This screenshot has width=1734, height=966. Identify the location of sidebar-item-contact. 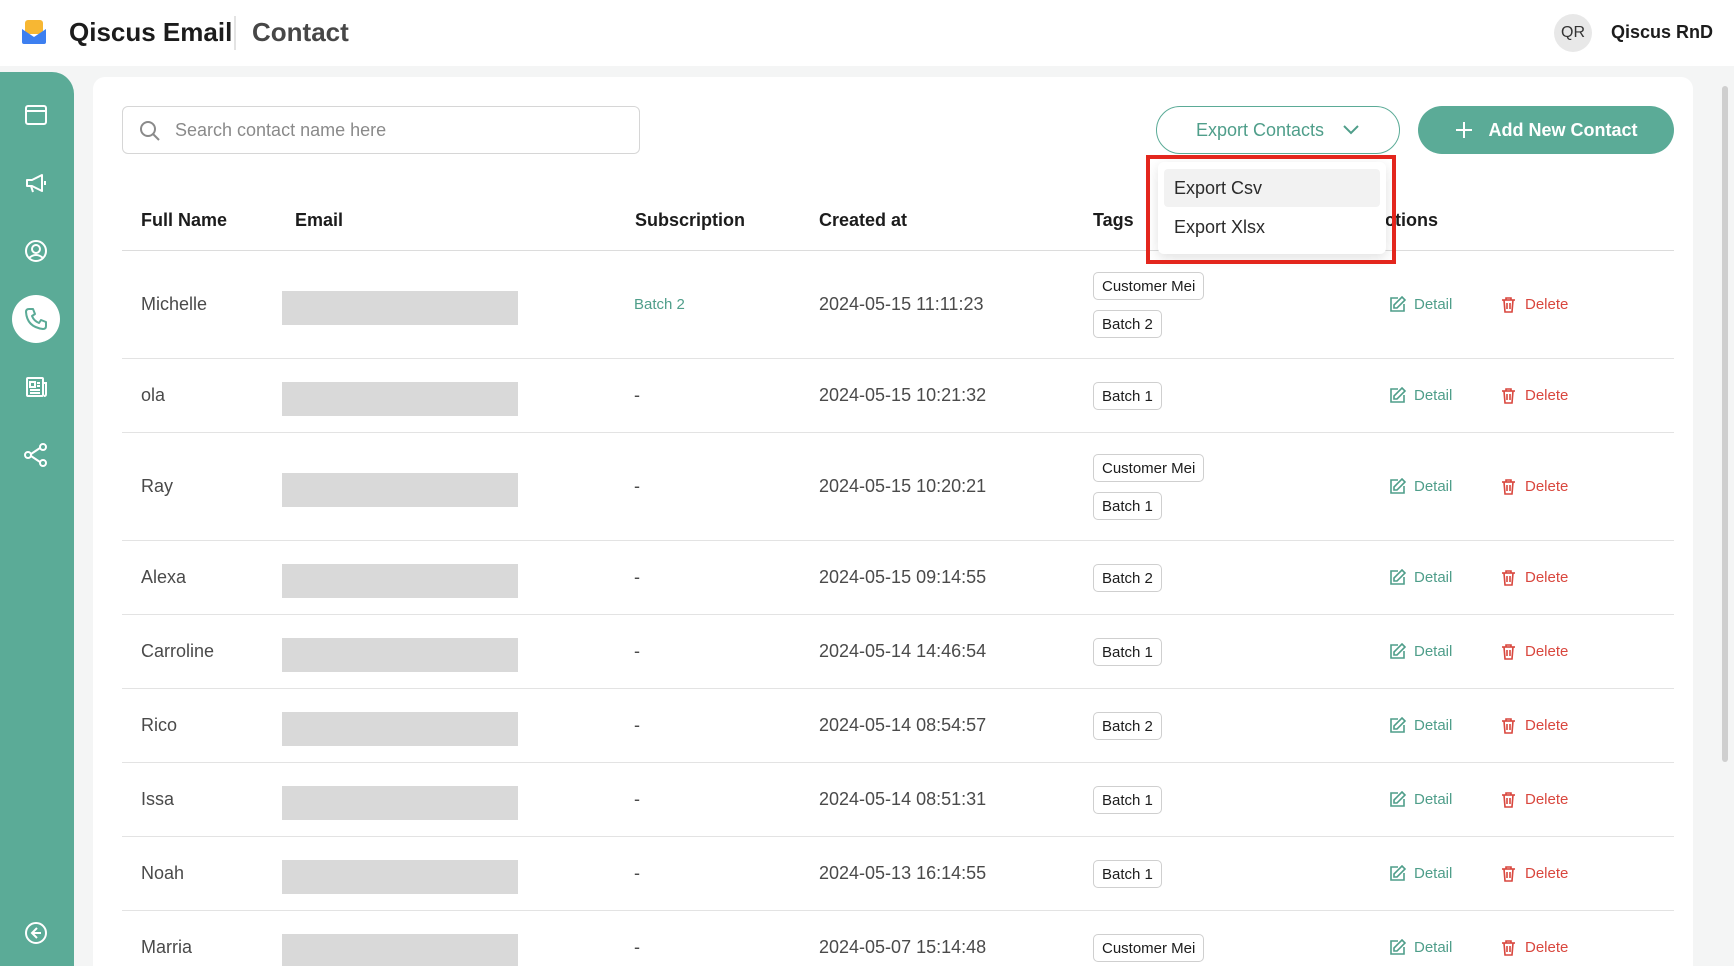
(36, 319).